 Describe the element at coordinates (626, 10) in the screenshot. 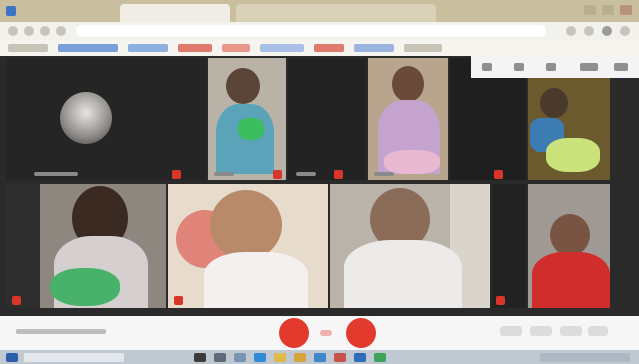

I see `close-window-button` at that location.